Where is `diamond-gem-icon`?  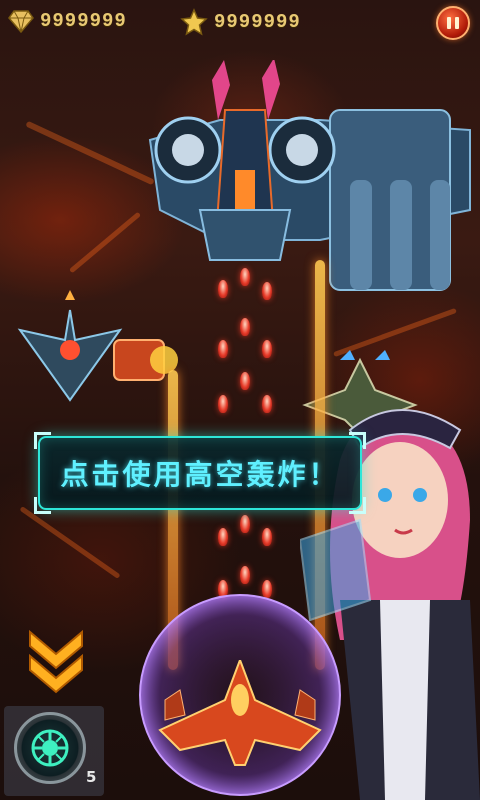 diamond-gem-icon is located at coordinates (21, 22).